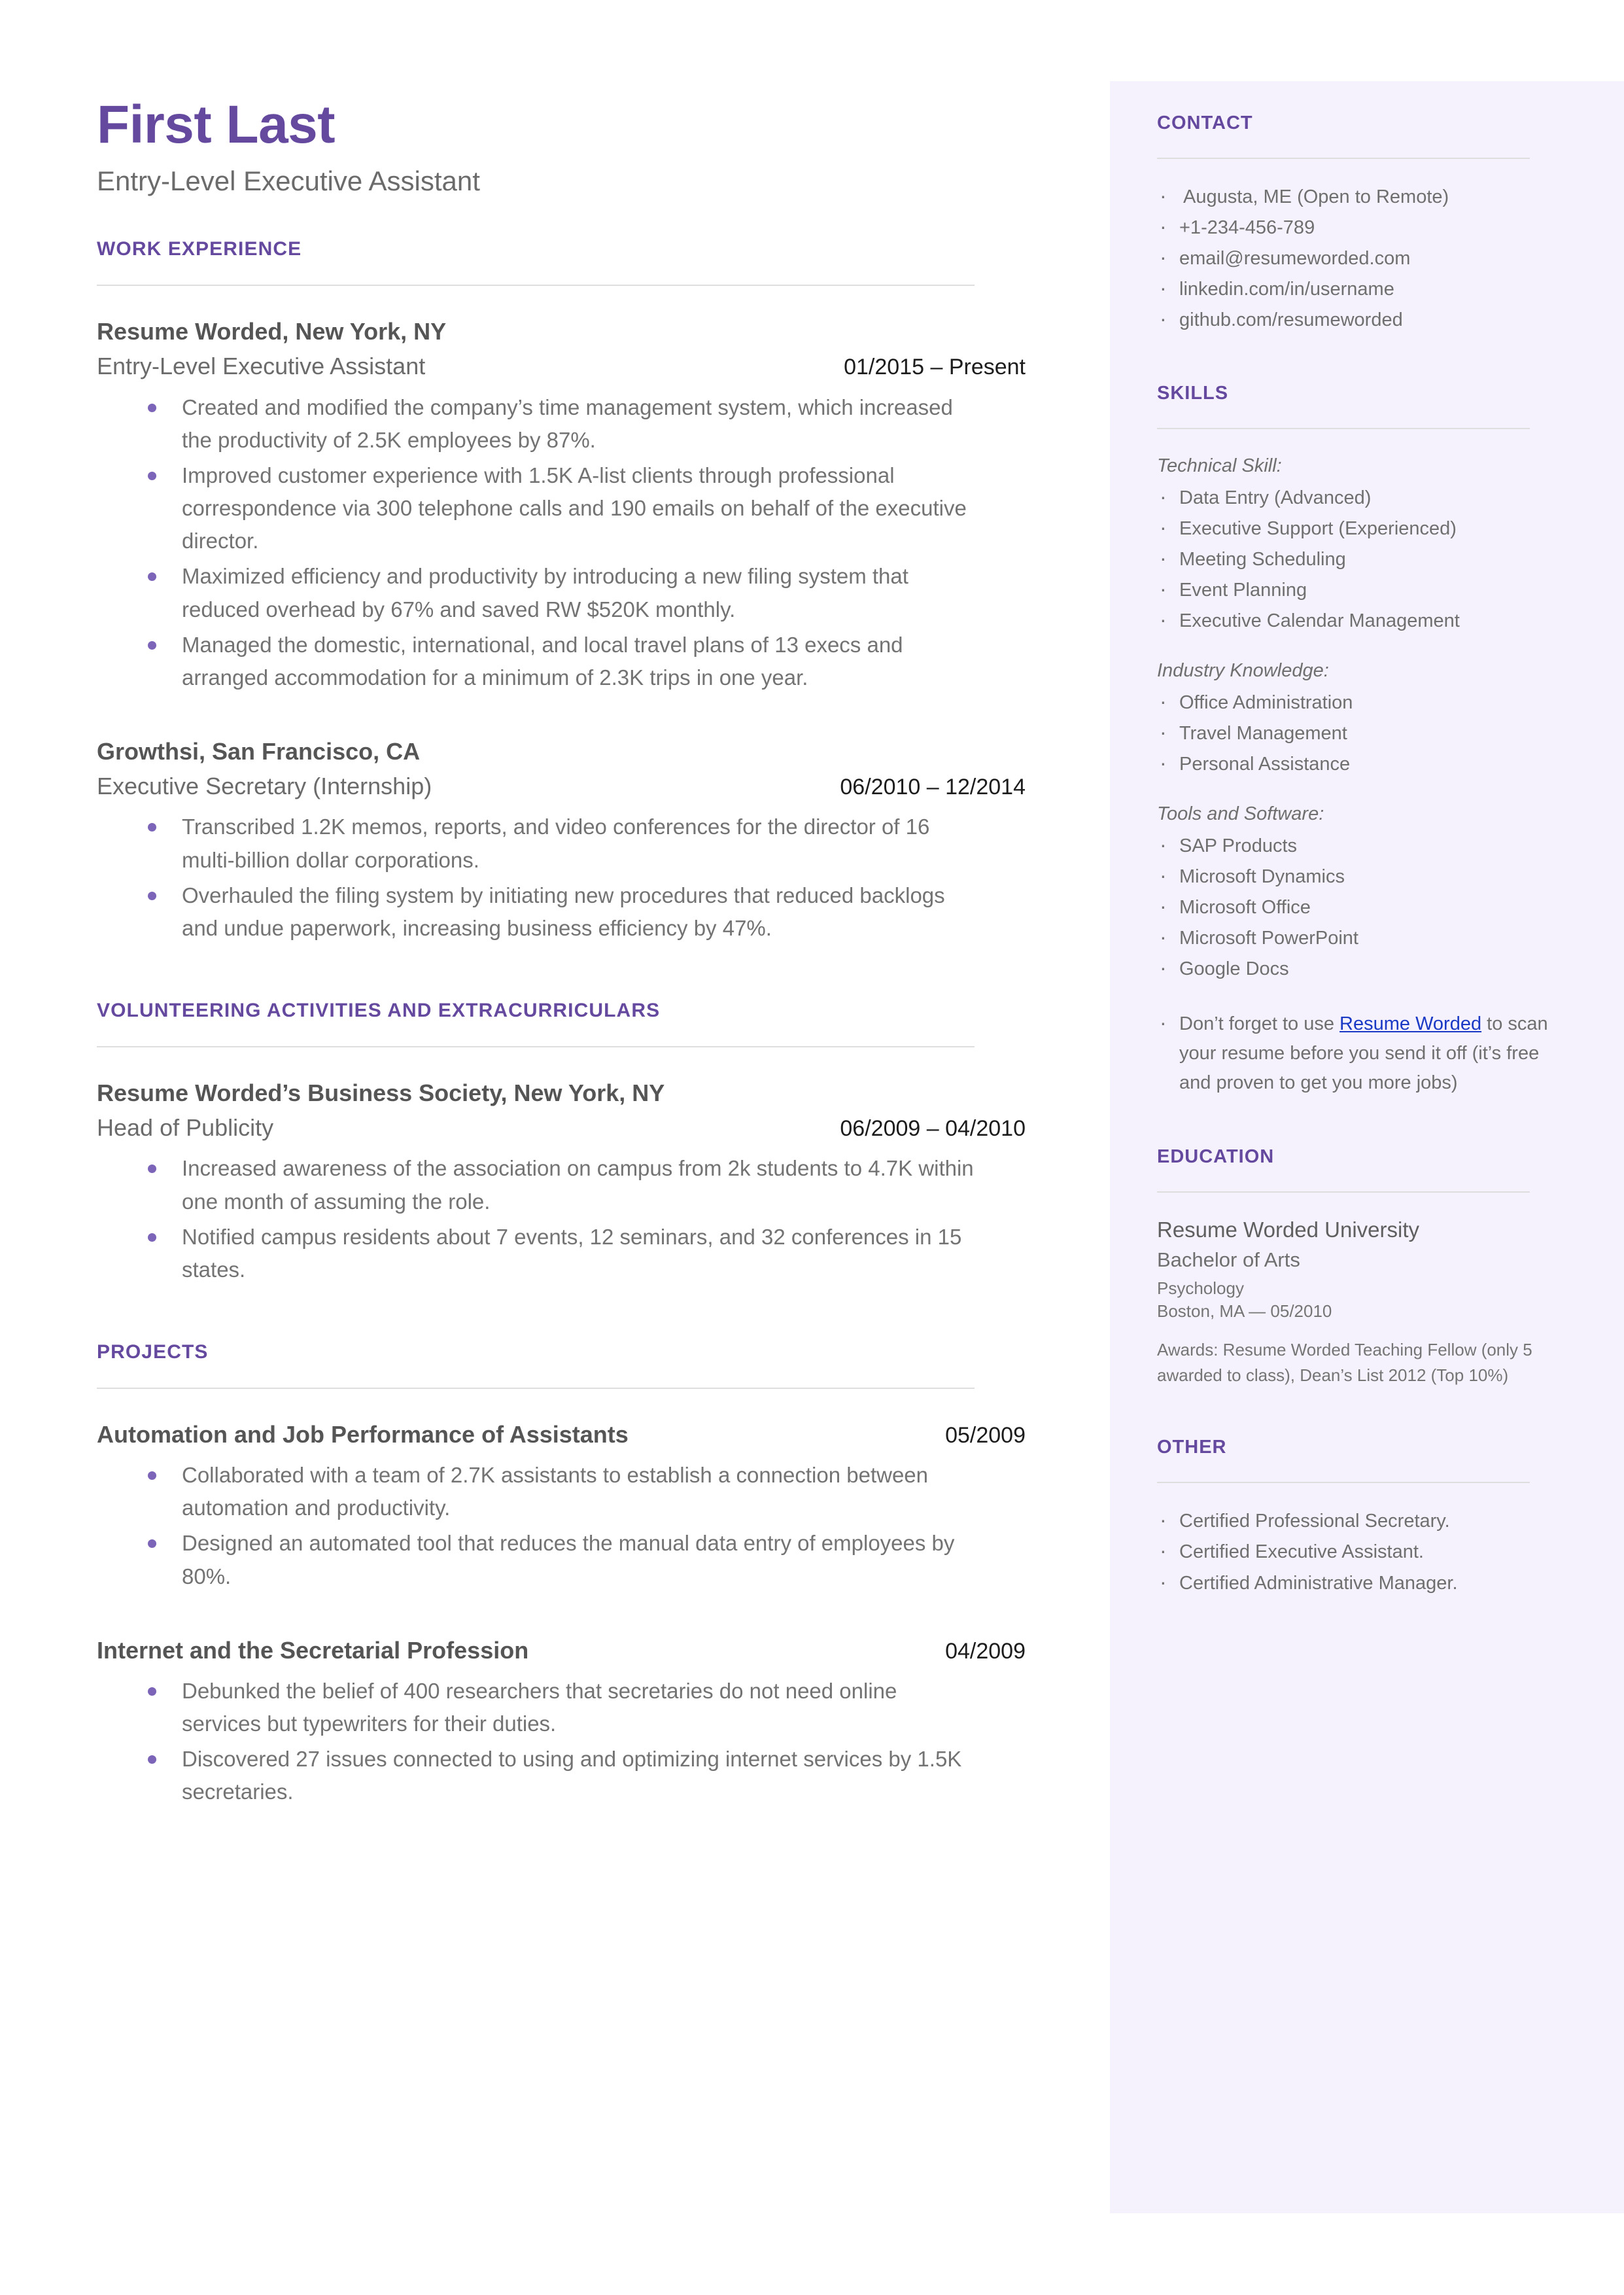 This screenshot has height=2295, width=1624. I want to click on other-item: Certified Professional Secretary., so click(1353, 1520).